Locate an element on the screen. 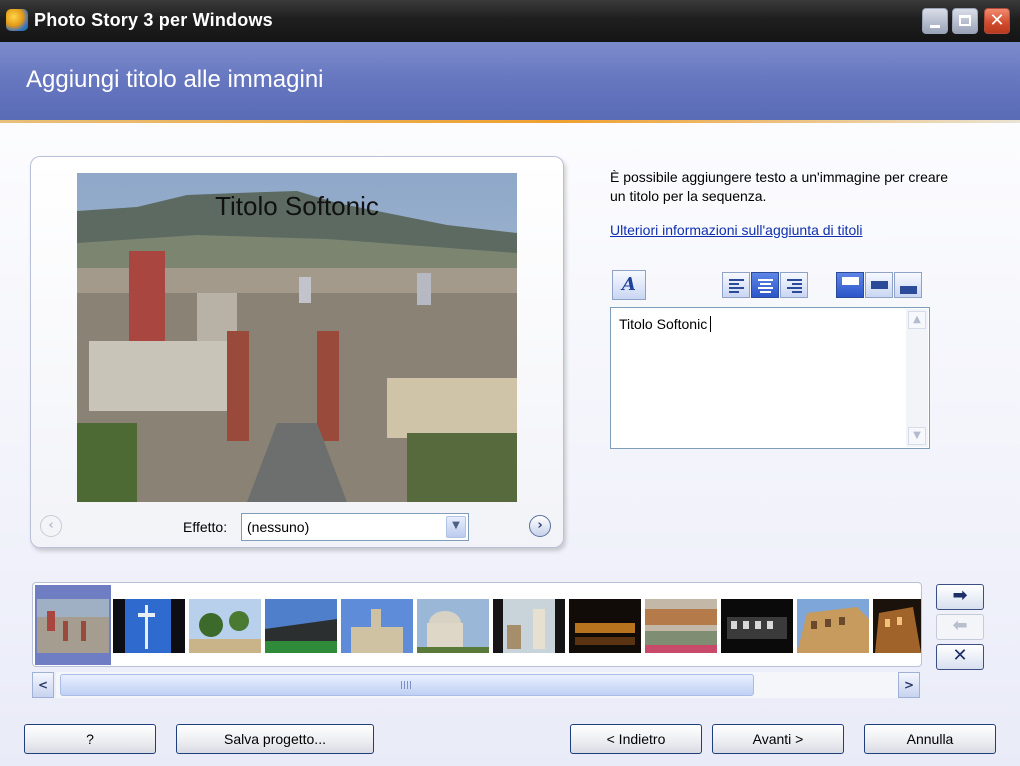 This screenshot has width=1020, height=766. align-left-button is located at coordinates (736, 285).